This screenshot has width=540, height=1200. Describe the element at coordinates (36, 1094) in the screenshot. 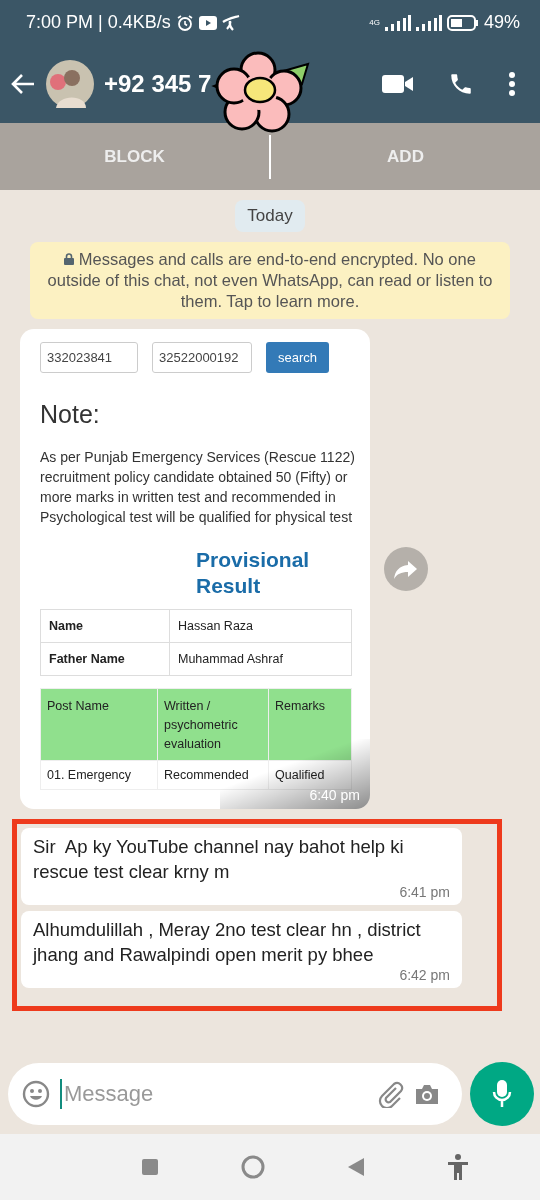

I see `emoji-icon` at that location.